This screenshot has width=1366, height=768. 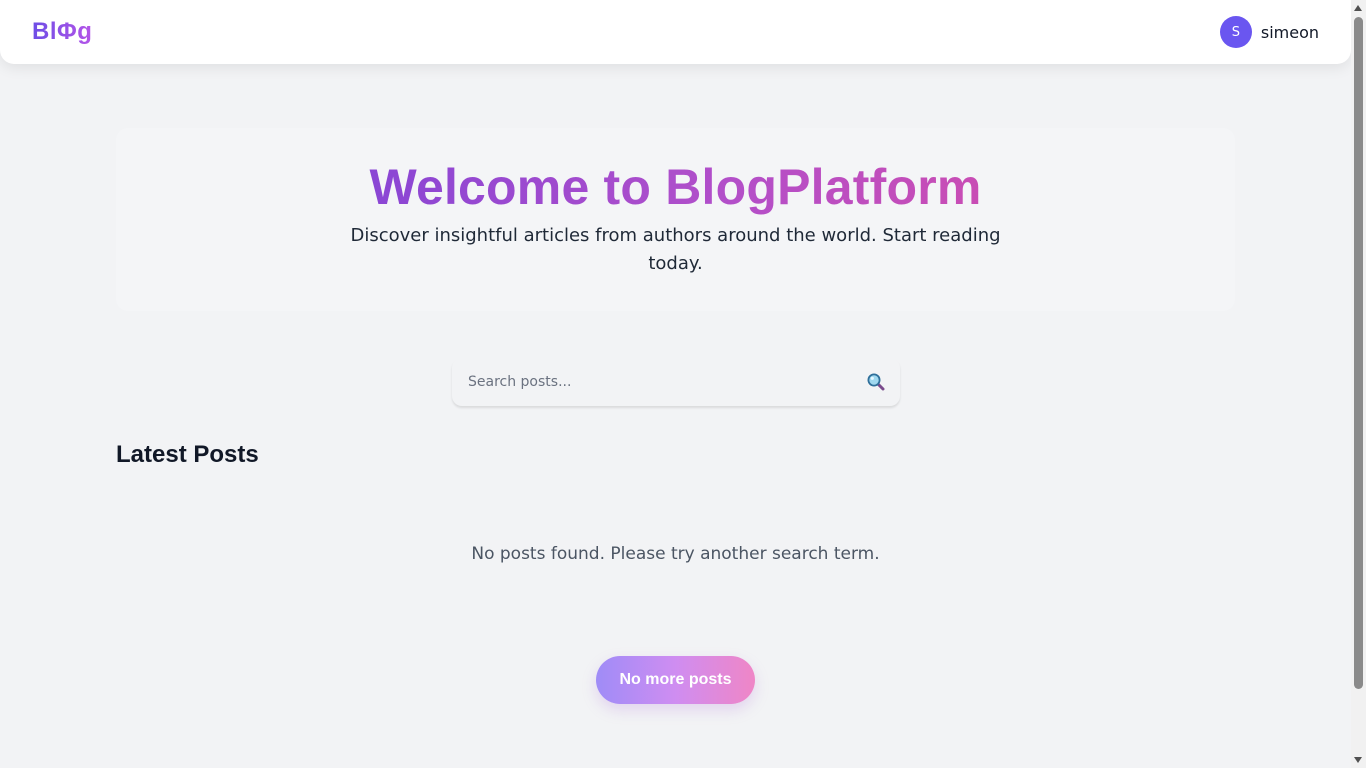 I want to click on scroll-down-icon, so click(x=1358, y=760).